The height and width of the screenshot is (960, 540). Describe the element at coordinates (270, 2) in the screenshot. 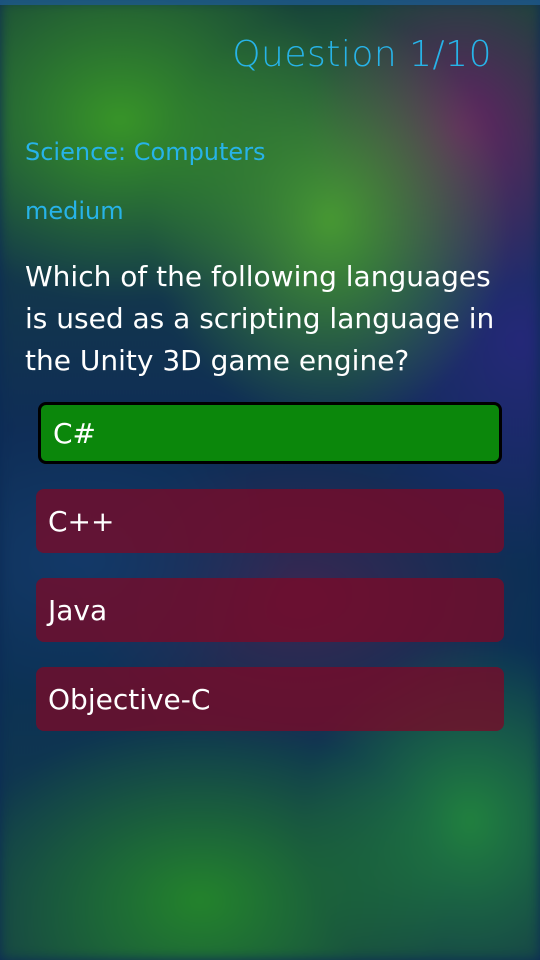

I see `top-status-line` at that location.